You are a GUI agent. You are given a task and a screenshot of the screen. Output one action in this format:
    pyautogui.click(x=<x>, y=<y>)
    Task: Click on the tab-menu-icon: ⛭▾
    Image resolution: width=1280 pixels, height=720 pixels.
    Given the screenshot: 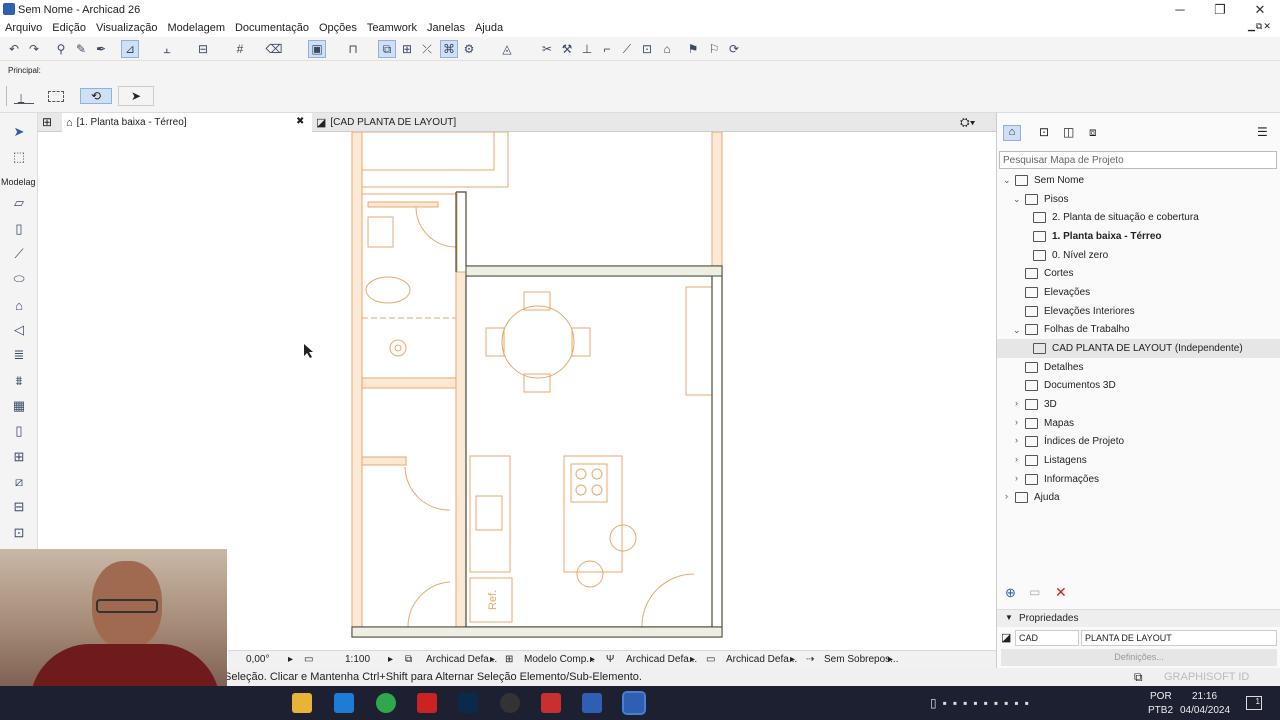 What is the action you would take?
    pyautogui.click(x=967, y=122)
    